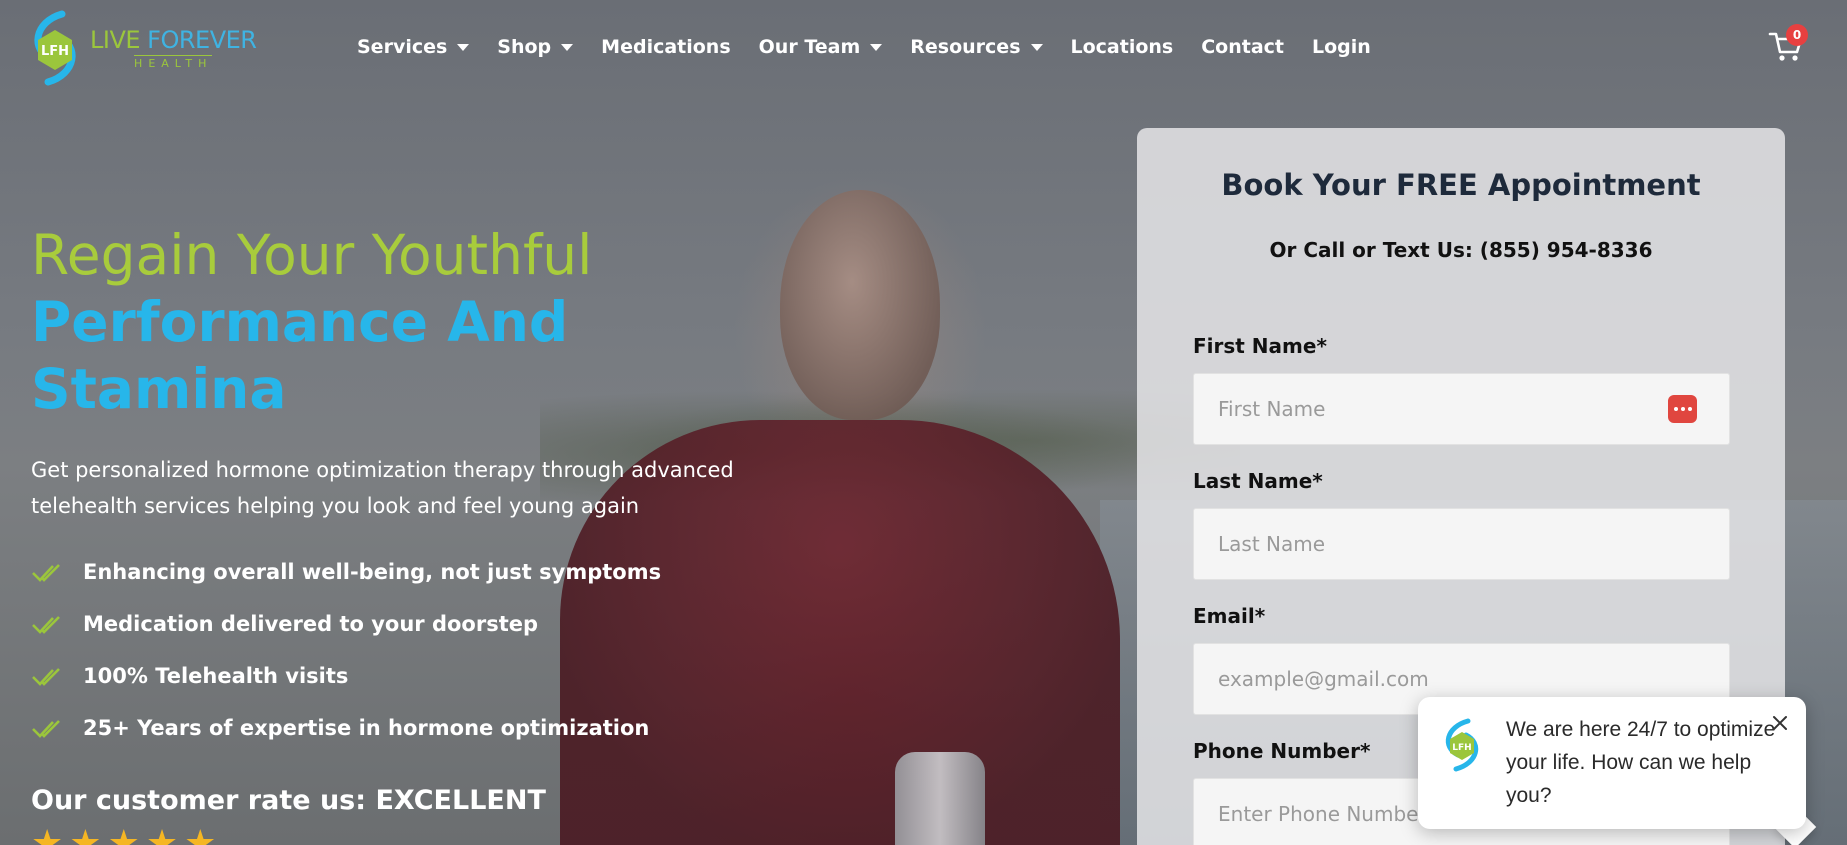 The width and height of the screenshot is (1847, 845). Describe the element at coordinates (809, 47) in the screenshot. I see `nav-label: Our Team` at that location.